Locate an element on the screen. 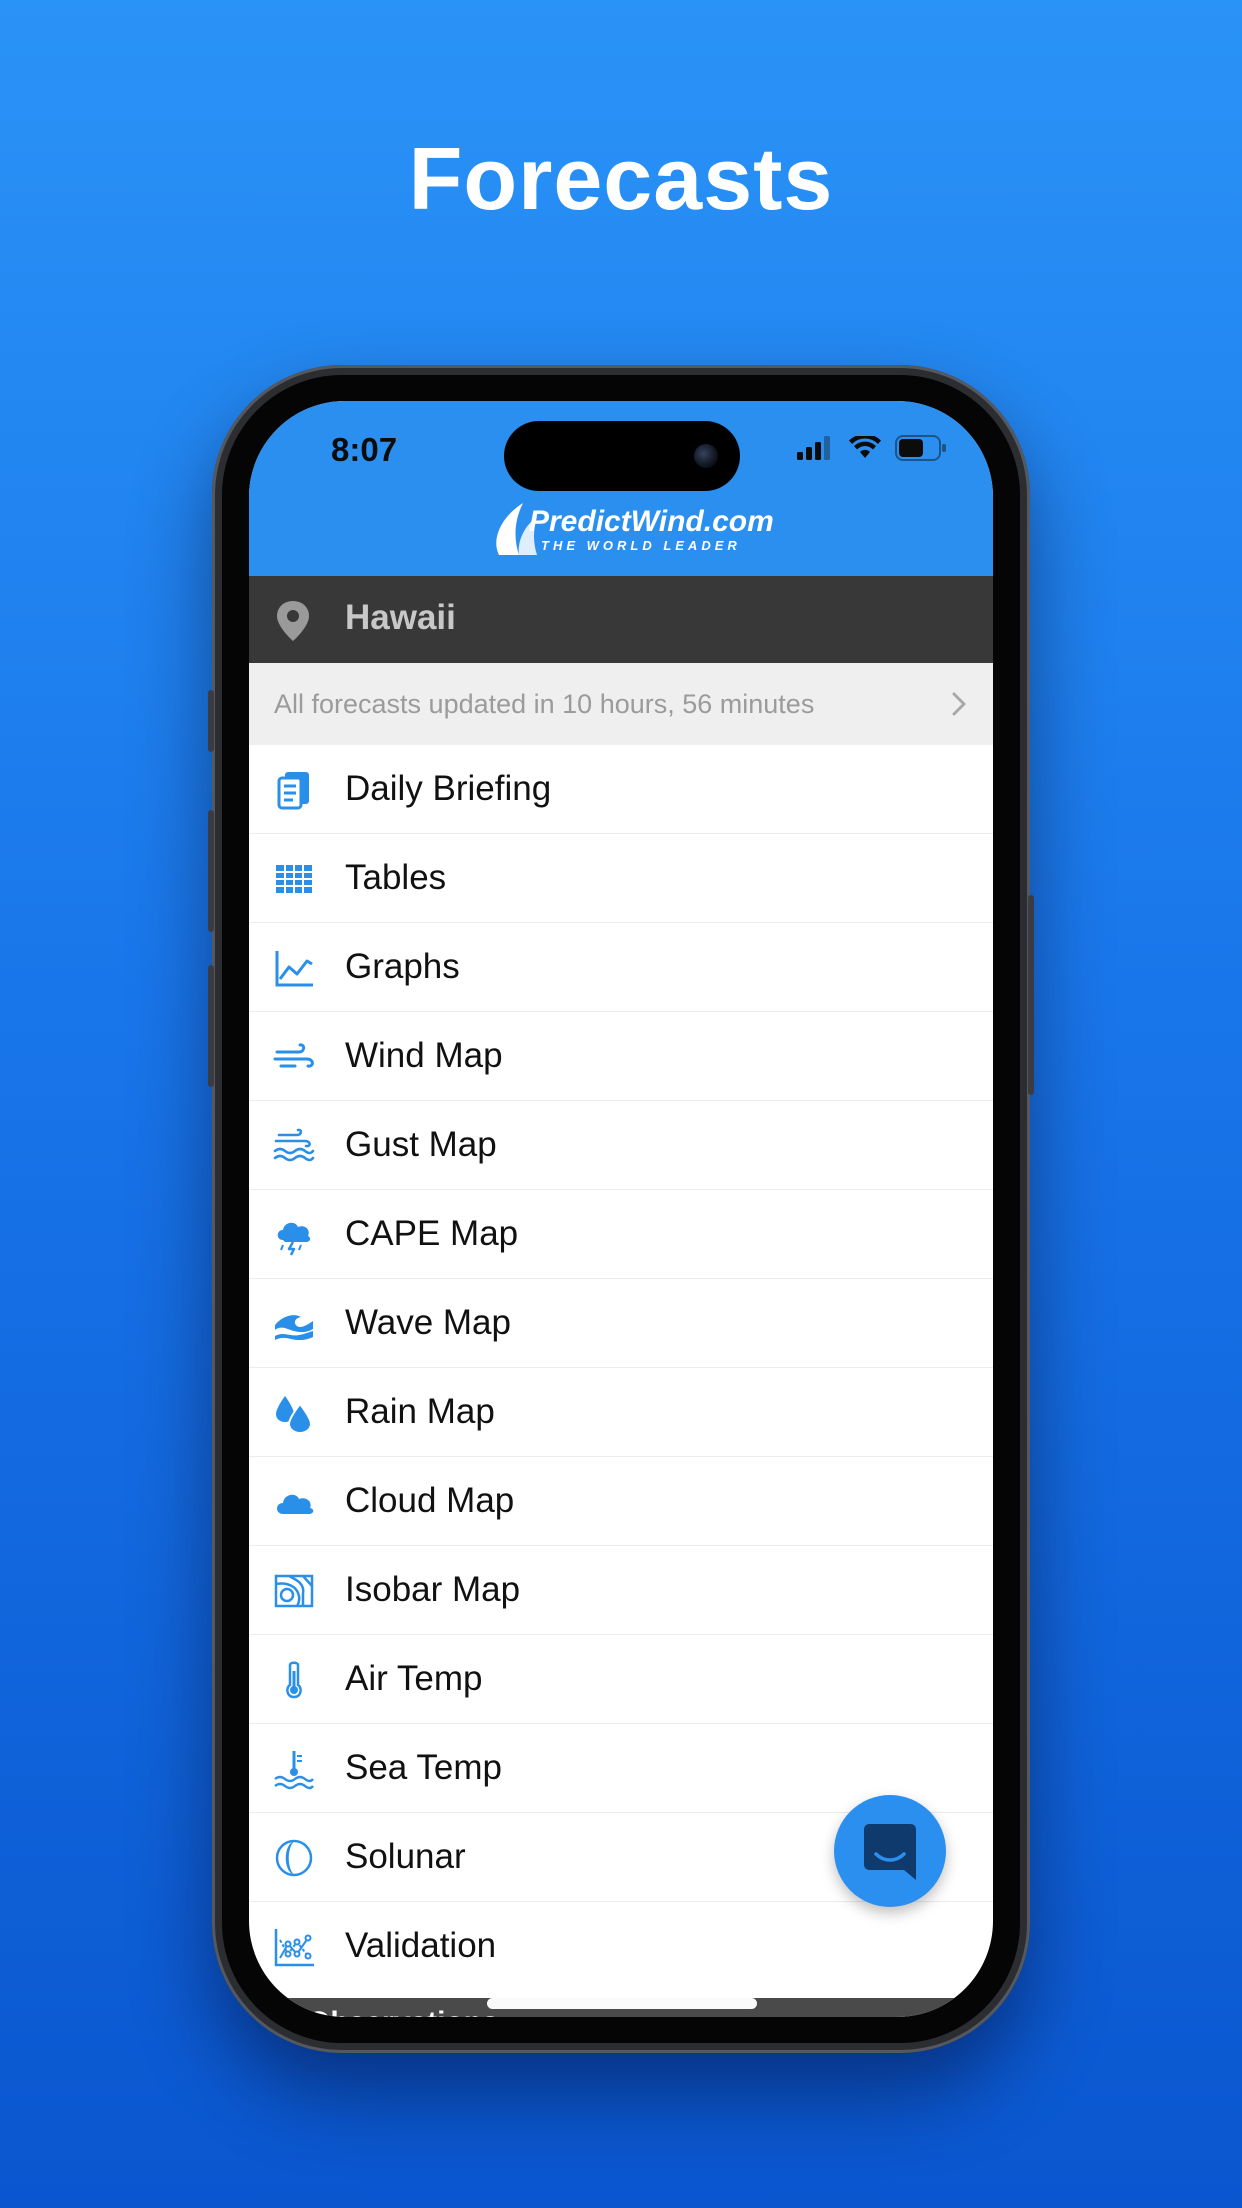 This screenshot has height=2208, width=1242. validation-icon is located at coordinates (294, 1948).